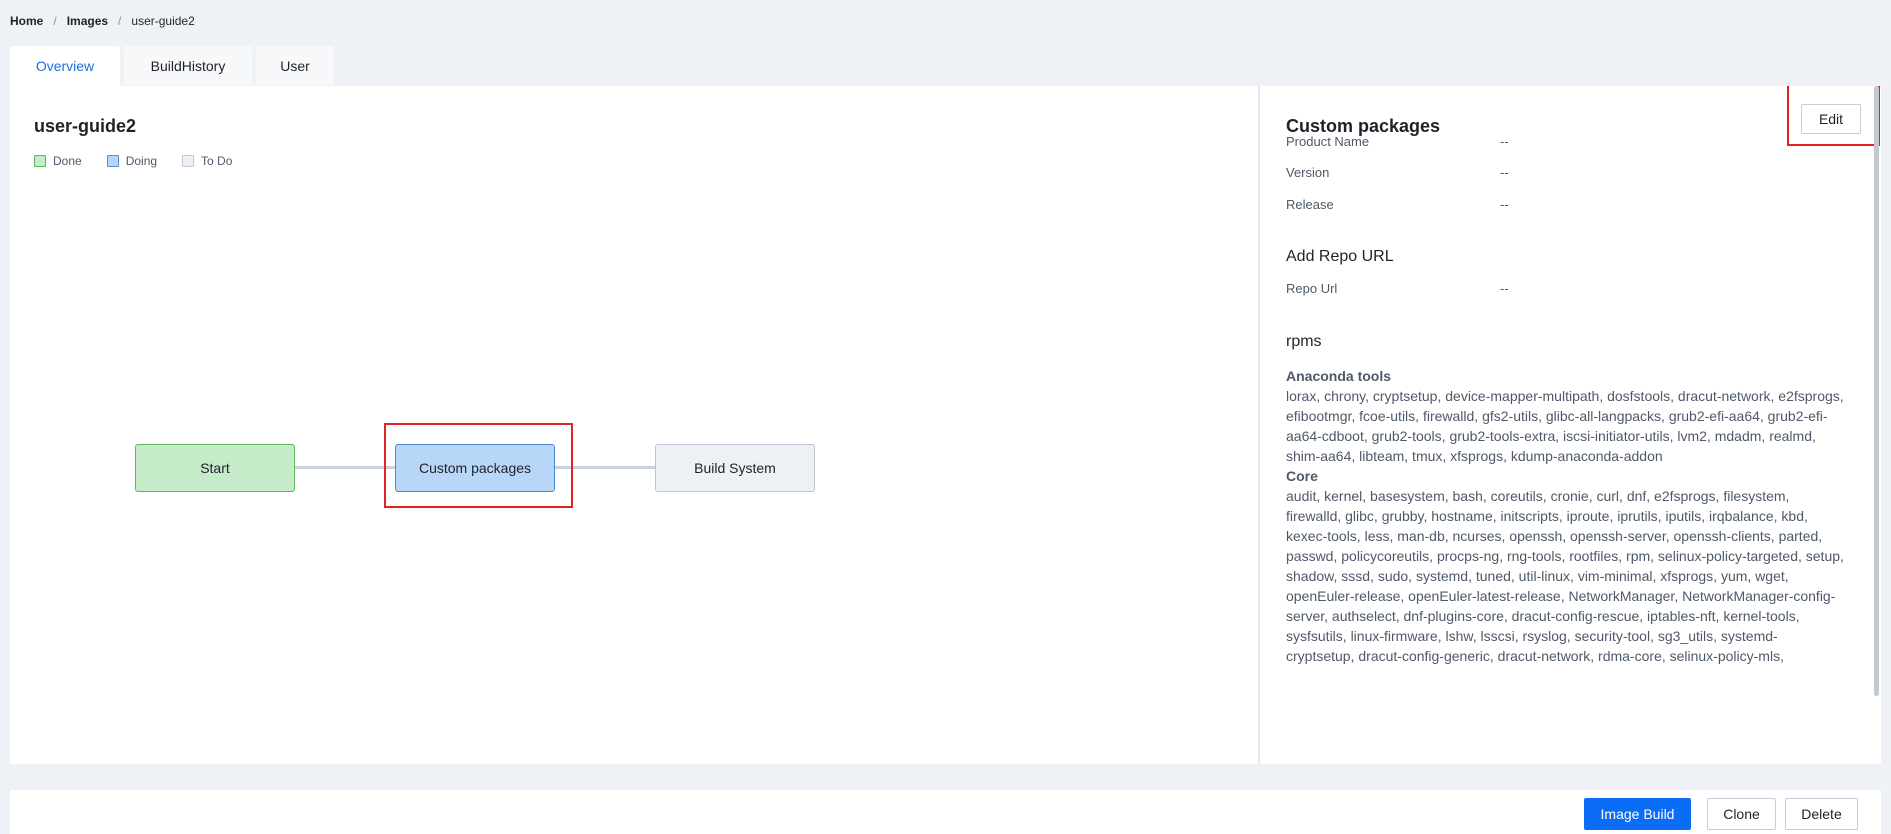 The width and height of the screenshot is (1891, 834). I want to click on rpm-group-name: Anaconda tools, so click(1339, 376).